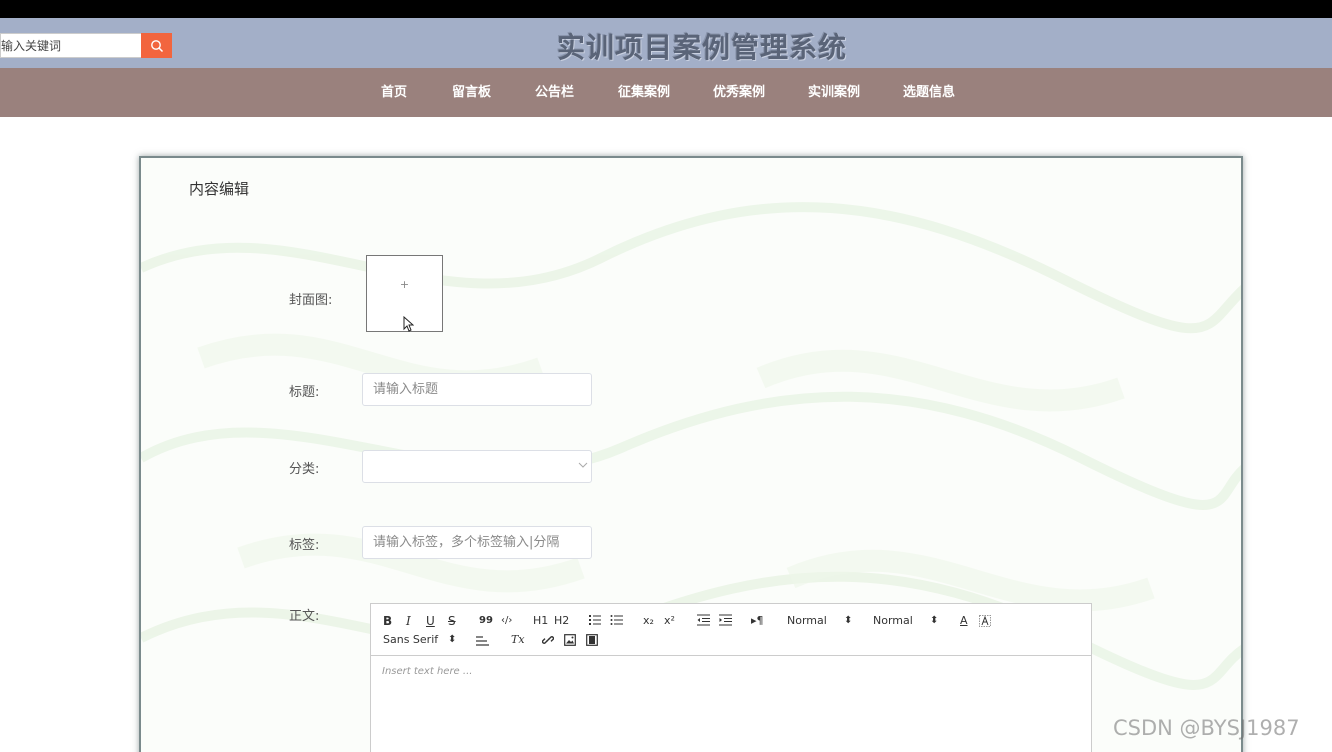 This screenshot has height=752, width=1332. Describe the element at coordinates (893, 621) in the screenshot. I see `header-picker: Normal` at that location.